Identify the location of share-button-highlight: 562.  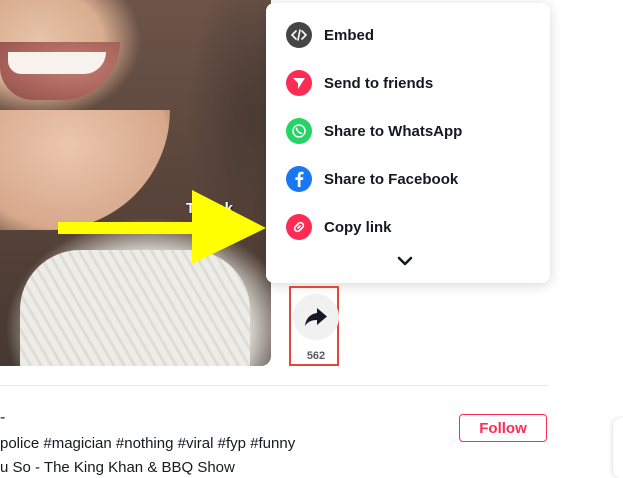
(314, 326).